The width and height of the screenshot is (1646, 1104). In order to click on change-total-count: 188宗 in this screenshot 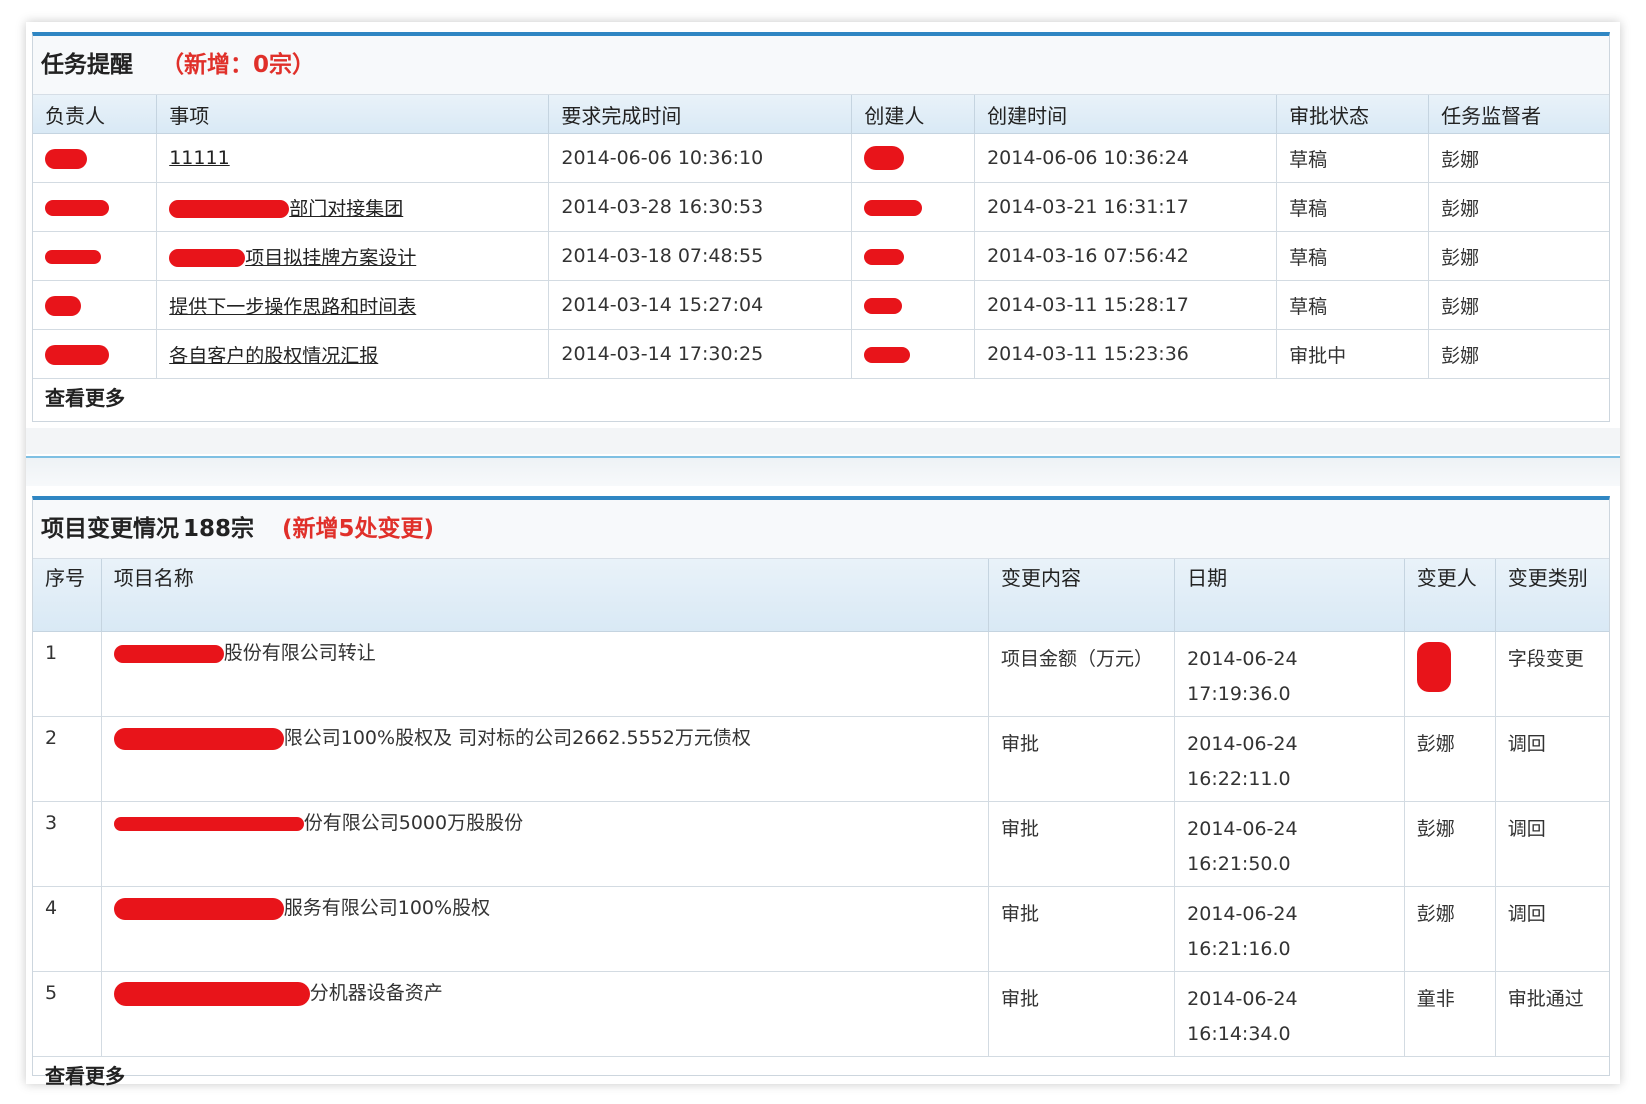, I will do `click(219, 529)`.